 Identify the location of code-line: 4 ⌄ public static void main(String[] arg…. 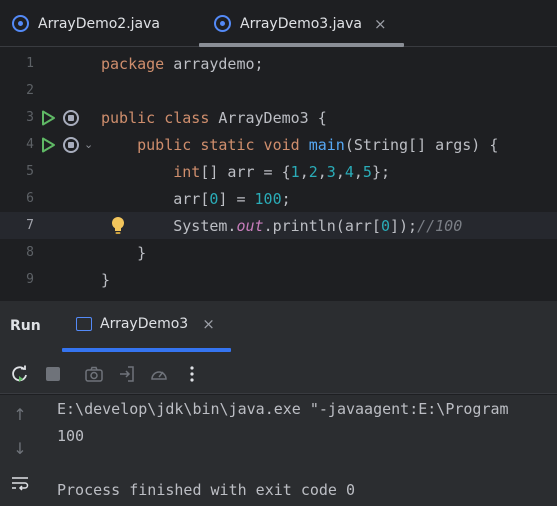
(278, 144).